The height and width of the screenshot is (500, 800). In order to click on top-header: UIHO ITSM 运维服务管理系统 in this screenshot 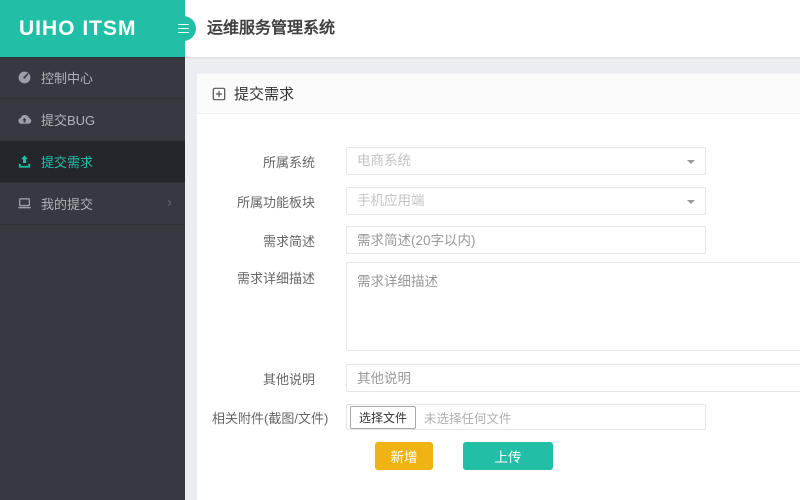, I will do `click(400, 28)`.